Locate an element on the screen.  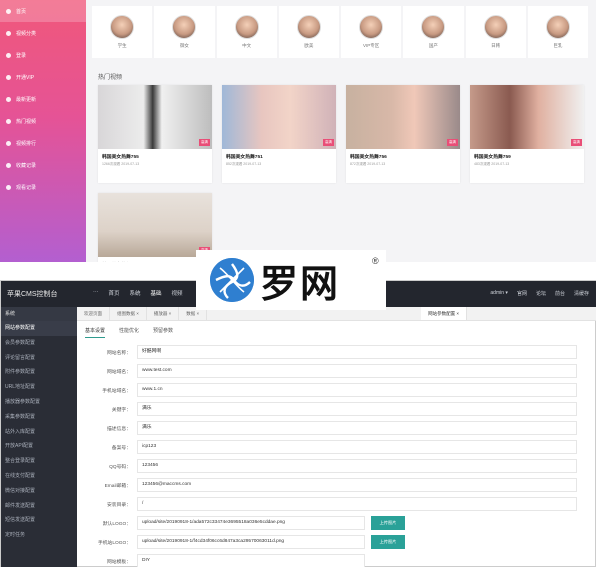
video-card: 高清 韩国美女热舞756 872次观看 2019-07-13 is located at coordinates (403, 134).